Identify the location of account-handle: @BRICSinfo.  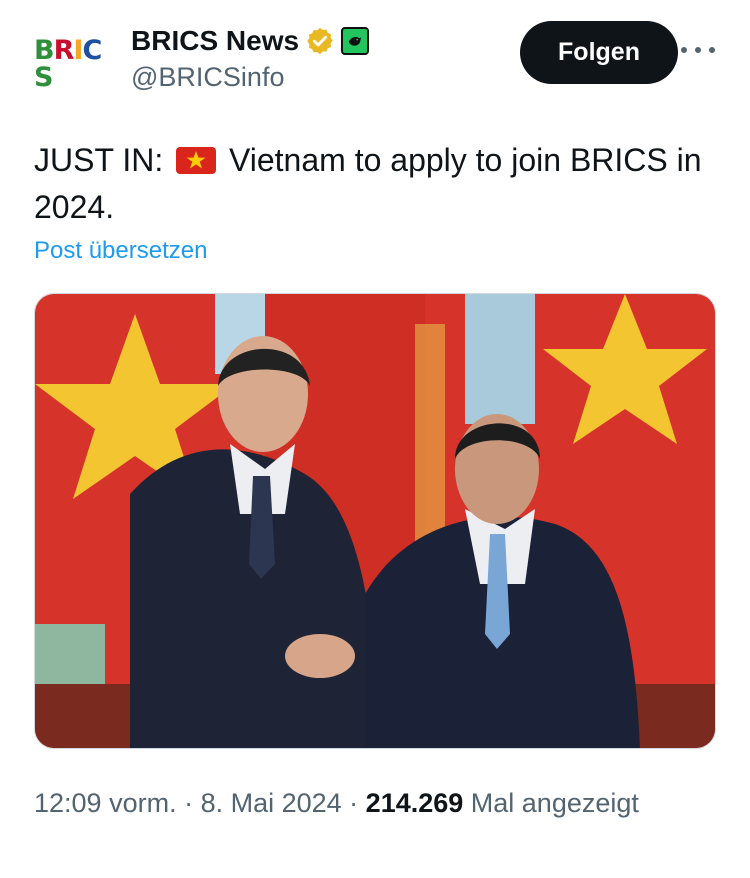
(207, 77).